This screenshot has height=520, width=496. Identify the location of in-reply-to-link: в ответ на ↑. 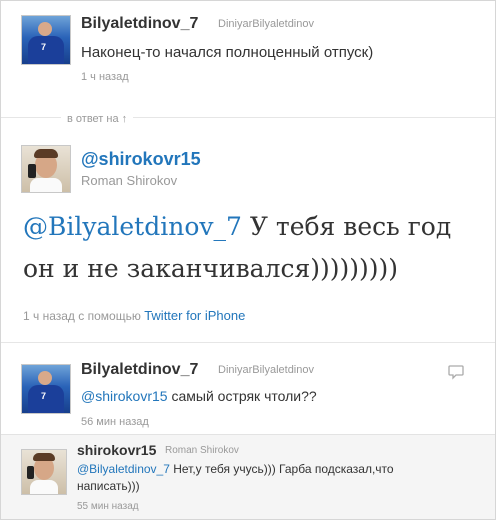
(97, 119).